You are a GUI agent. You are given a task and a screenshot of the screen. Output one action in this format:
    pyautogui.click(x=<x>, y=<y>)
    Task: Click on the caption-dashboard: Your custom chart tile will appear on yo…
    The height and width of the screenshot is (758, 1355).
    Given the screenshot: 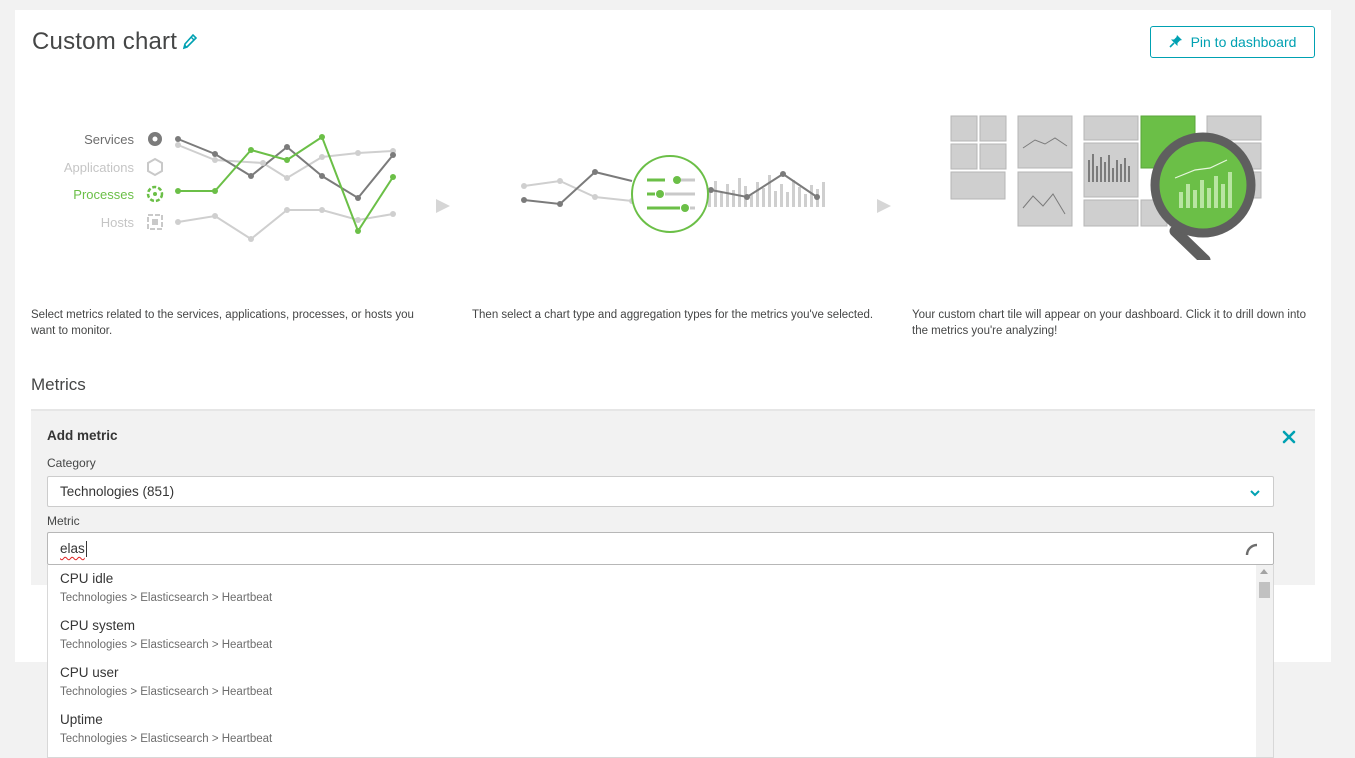 What is the action you would take?
    pyautogui.click(x=1109, y=323)
    